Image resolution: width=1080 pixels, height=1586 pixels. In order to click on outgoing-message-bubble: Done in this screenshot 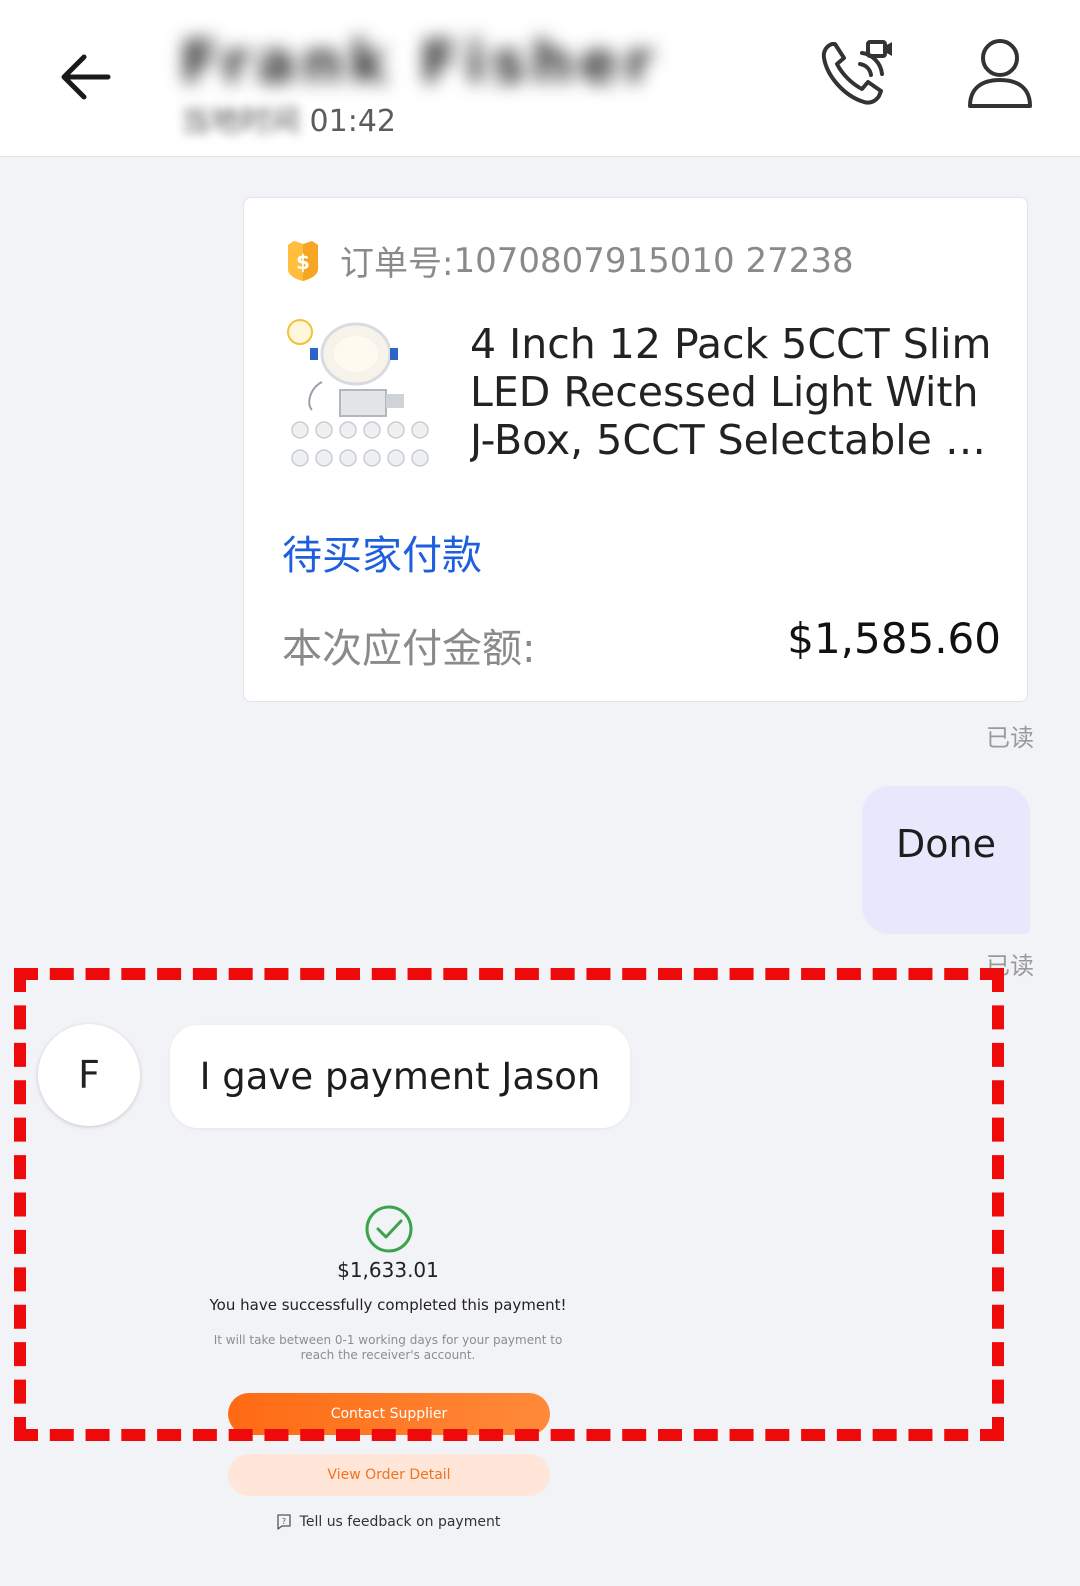, I will do `click(946, 860)`.